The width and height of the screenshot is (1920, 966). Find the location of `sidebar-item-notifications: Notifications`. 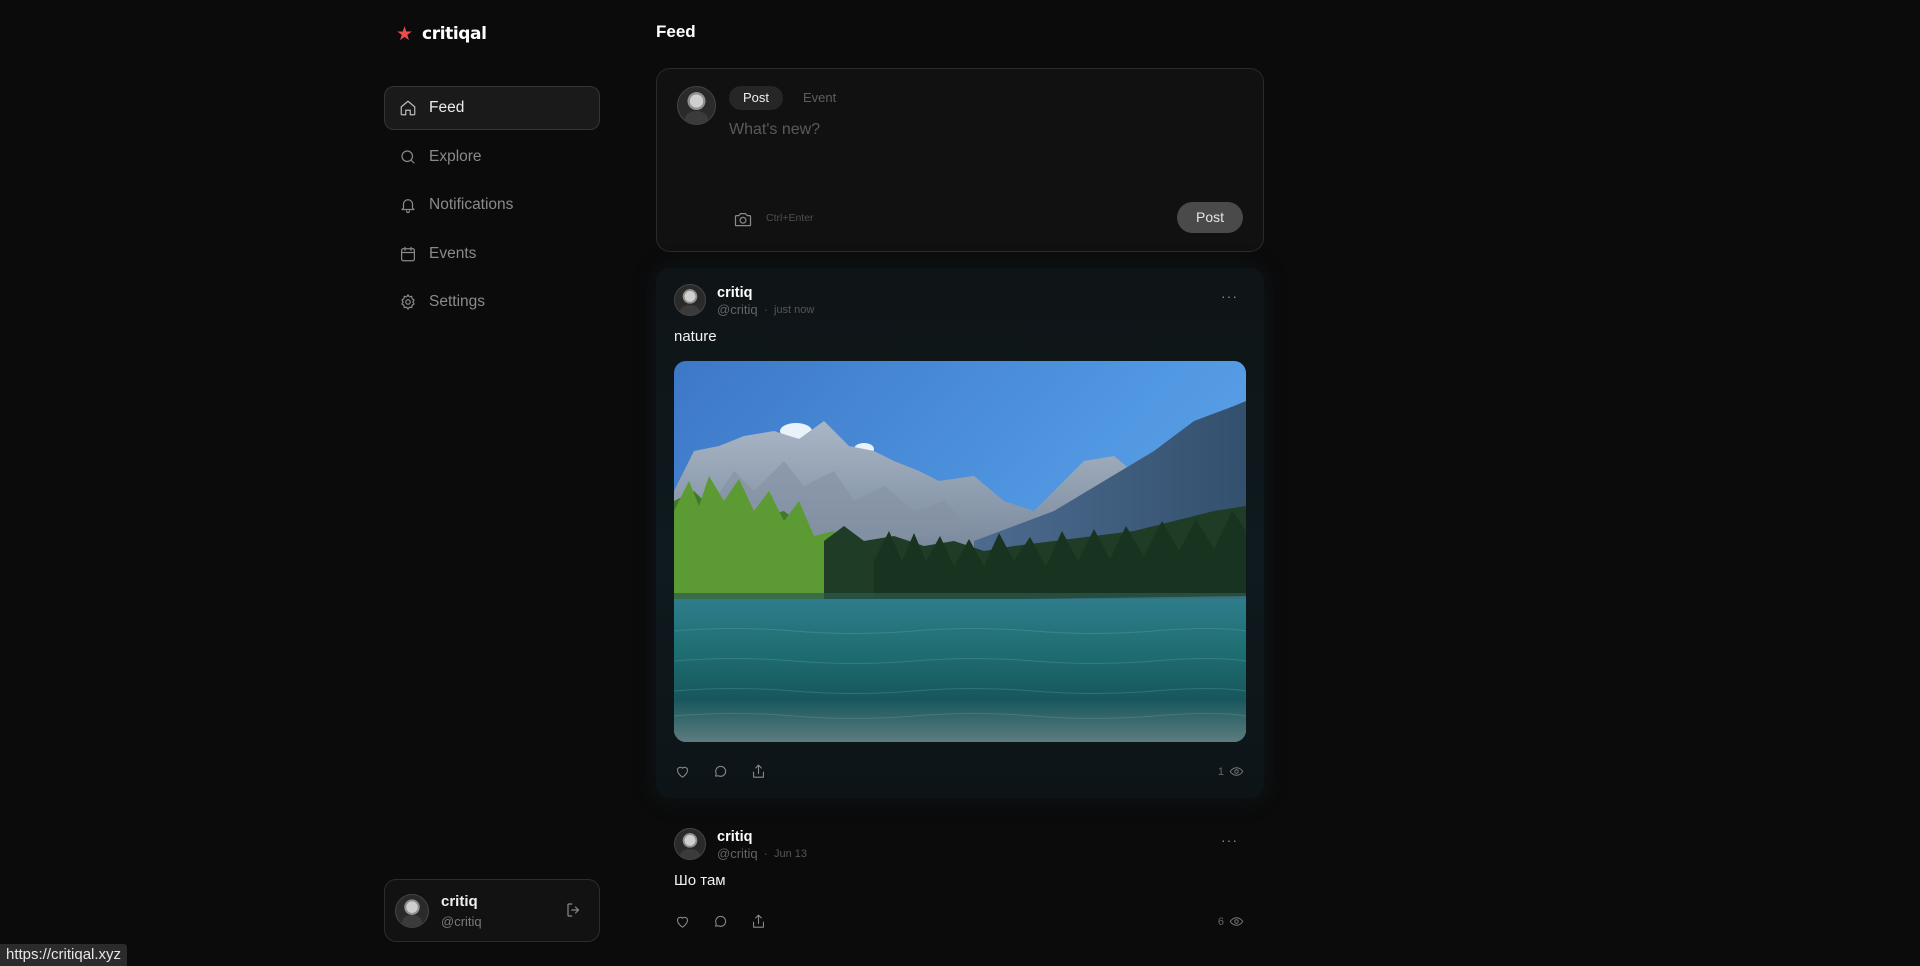

sidebar-item-notifications: Notifications is located at coordinates (492, 205).